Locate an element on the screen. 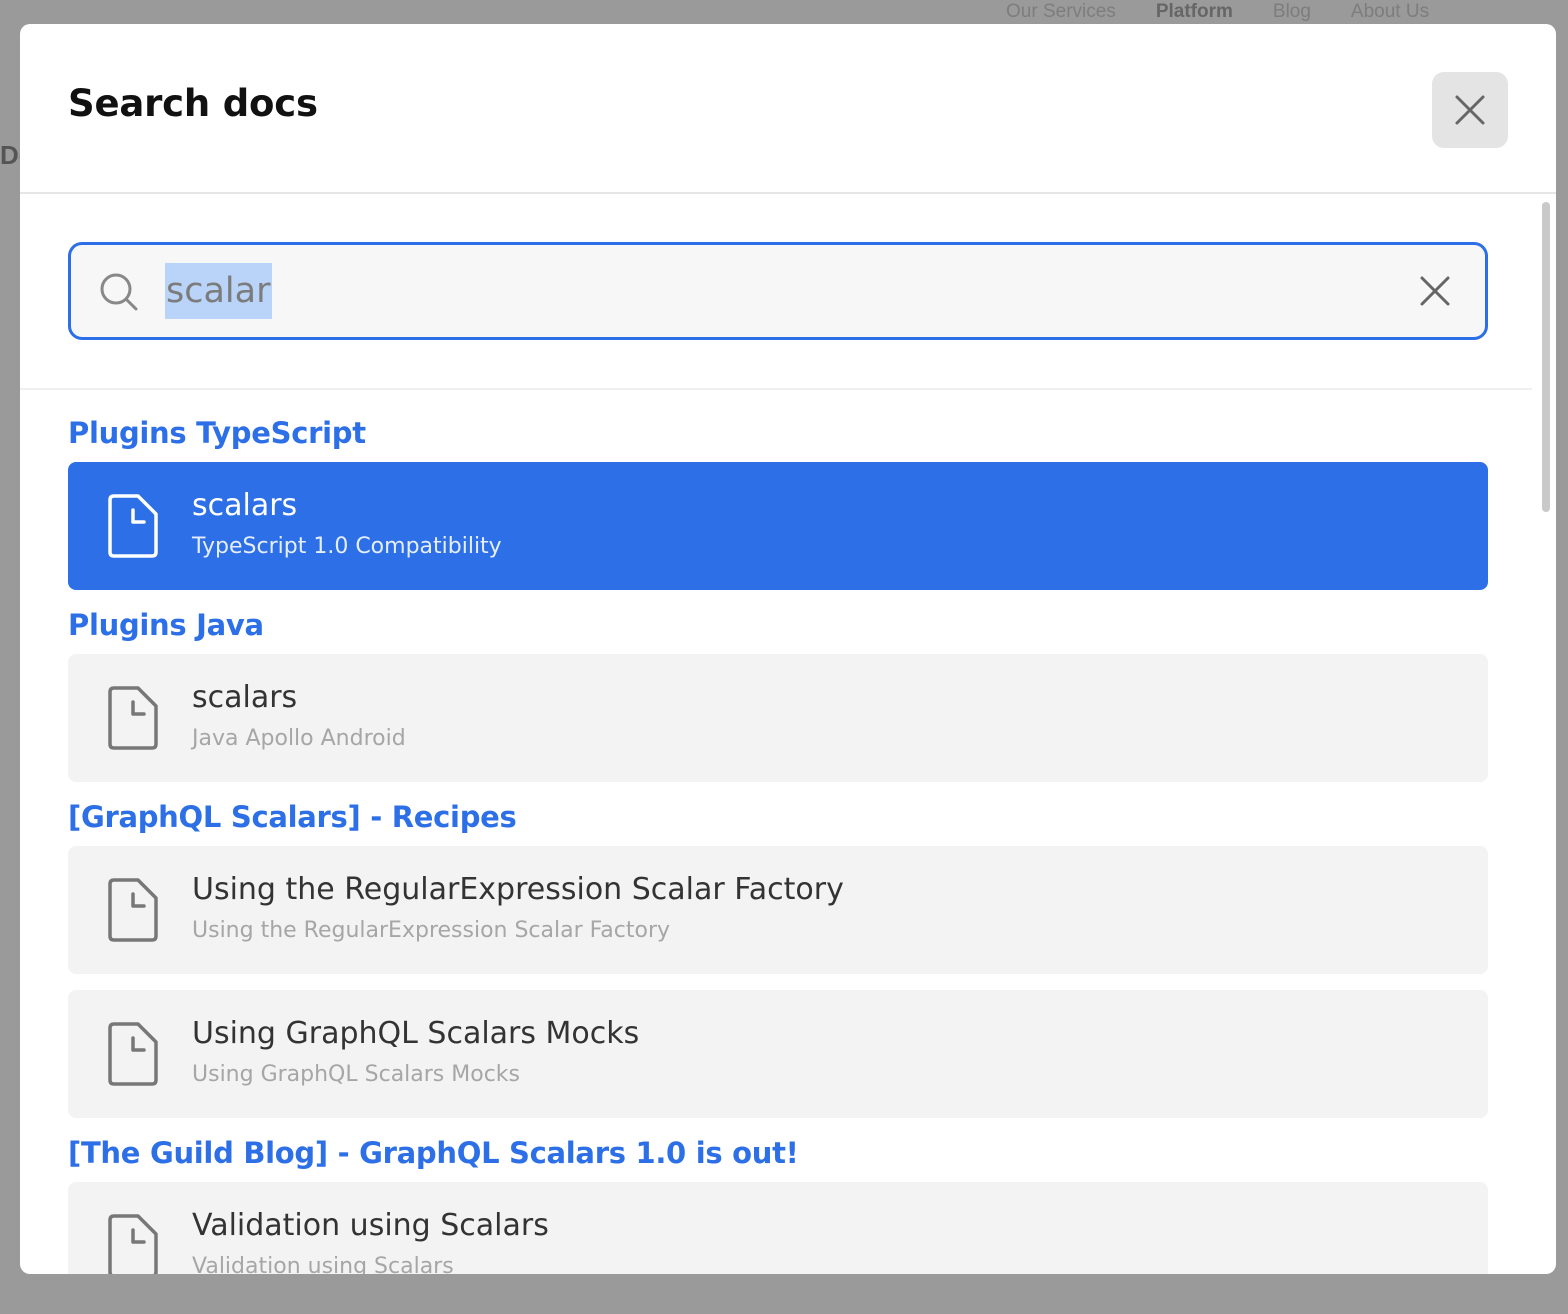 The width and height of the screenshot is (1568, 1314). close-icon is located at coordinates (1470, 110).